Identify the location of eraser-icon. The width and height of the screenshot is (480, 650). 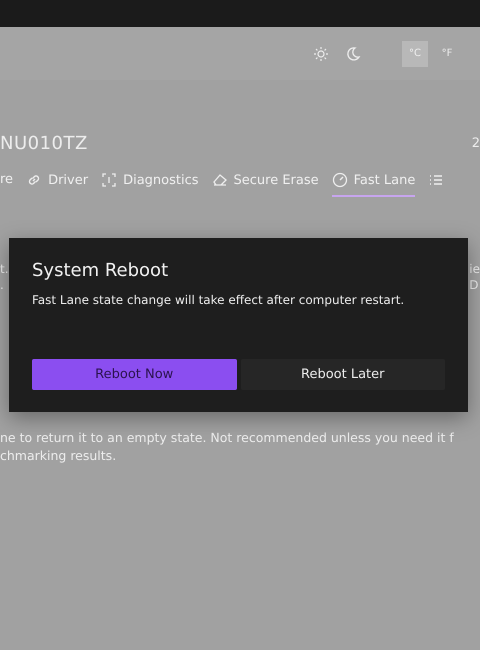
(220, 180).